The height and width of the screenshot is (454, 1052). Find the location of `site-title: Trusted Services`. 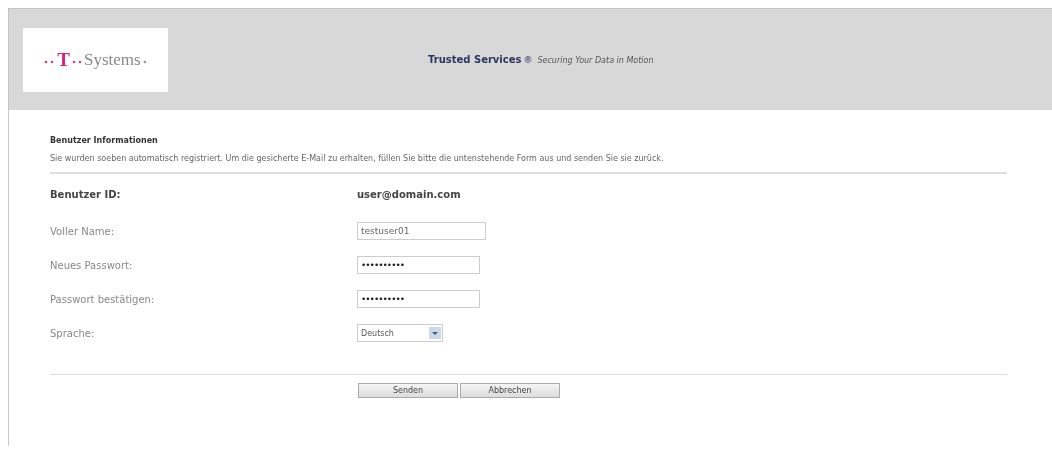

site-title: Trusted Services is located at coordinates (475, 59).